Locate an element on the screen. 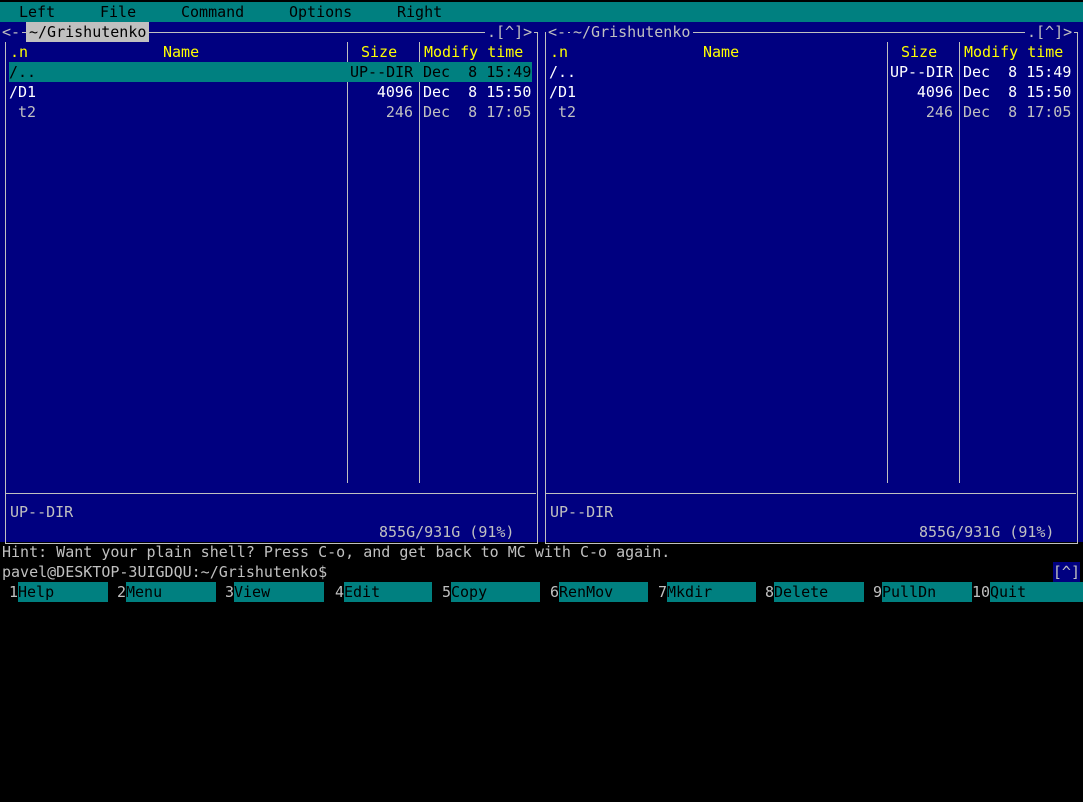 The width and height of the screenshot is (1083, 802). f6-renmov-button: 6 RenMov is located at coordinates (594, 592).